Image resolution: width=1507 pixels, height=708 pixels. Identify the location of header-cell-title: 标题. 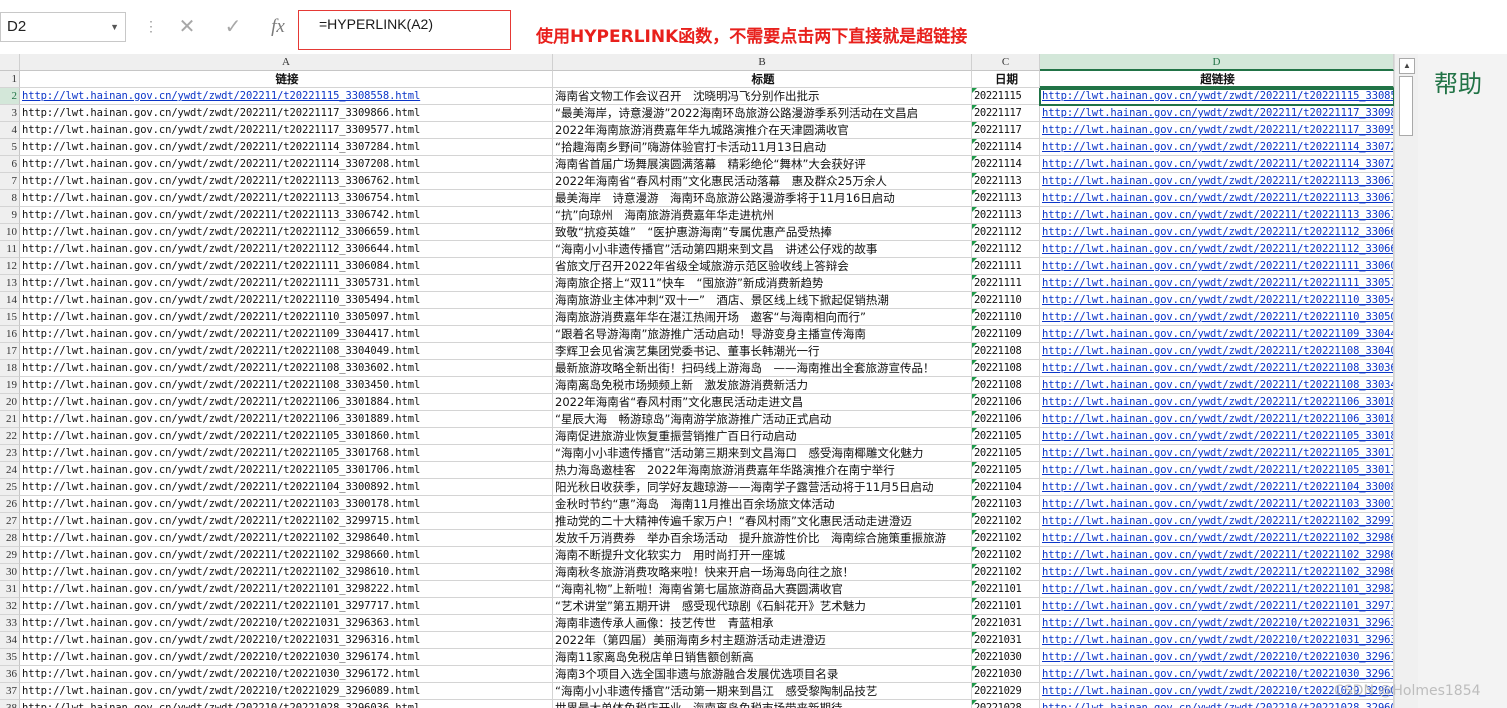
(762, 79).